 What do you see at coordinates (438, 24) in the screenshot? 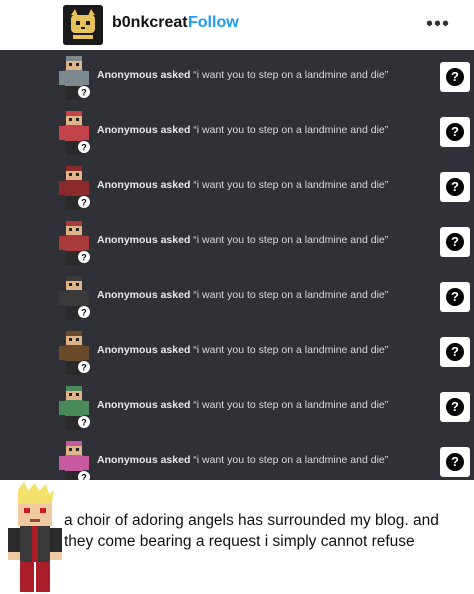
I see `more-horizontal-icon: •••` at bounding box center [438, 24].